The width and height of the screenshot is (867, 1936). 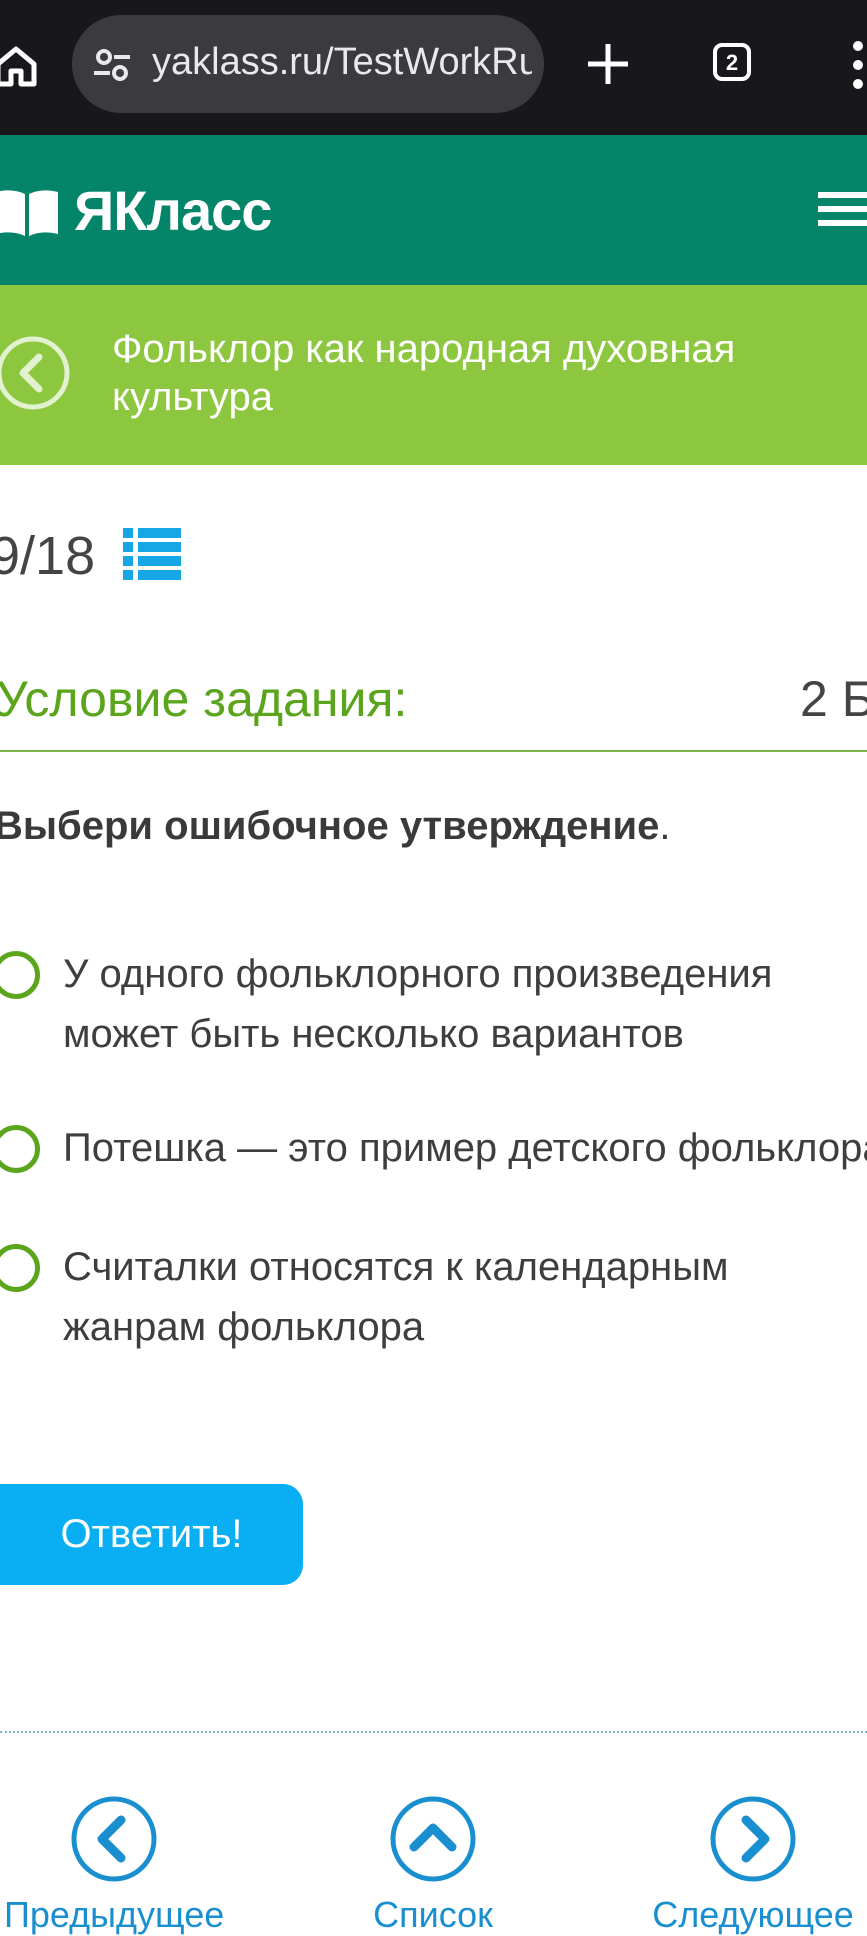 I want to click on tabs-icon: 2, so click(x=732, y=62).